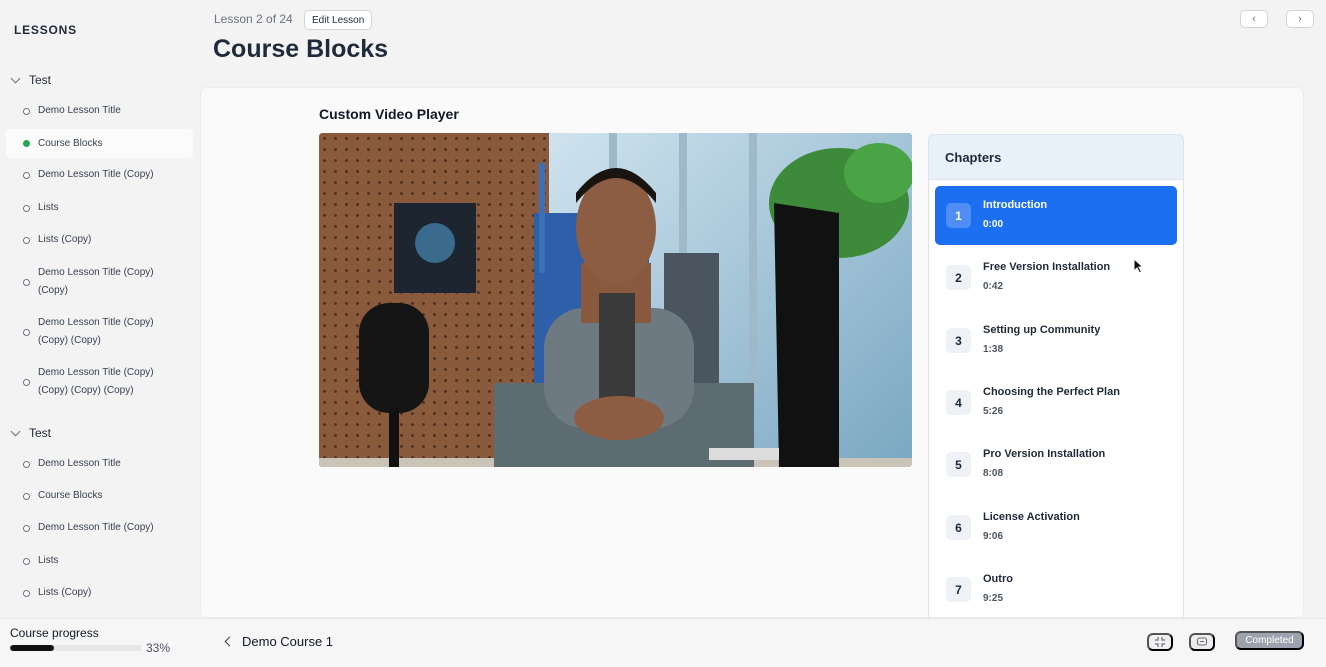  Describe the element at coordinates (1056, 464) in the screenshot. I see `chapter-item: 5 Pro Version Installation 8:08` at that location.